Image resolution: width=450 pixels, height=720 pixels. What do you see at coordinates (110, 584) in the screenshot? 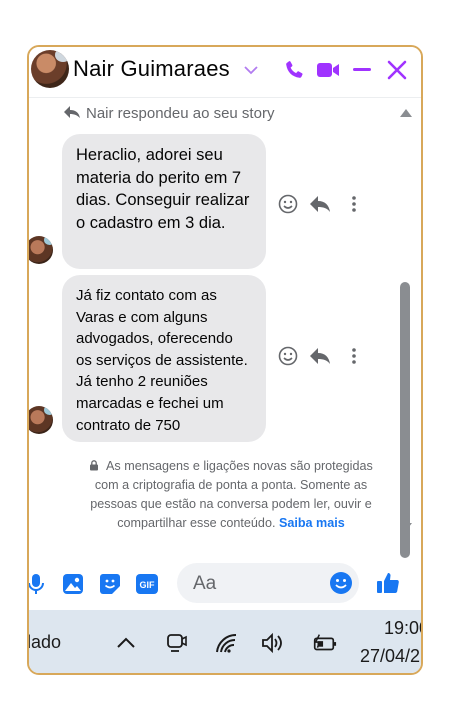
I see `sticker-icon` at bounding box center [110, 584].